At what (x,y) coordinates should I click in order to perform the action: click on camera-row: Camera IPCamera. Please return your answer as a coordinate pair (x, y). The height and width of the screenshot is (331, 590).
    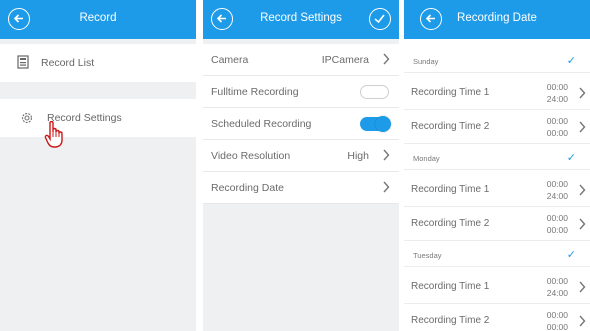
    Looking at the image, I should click on (301, 60).